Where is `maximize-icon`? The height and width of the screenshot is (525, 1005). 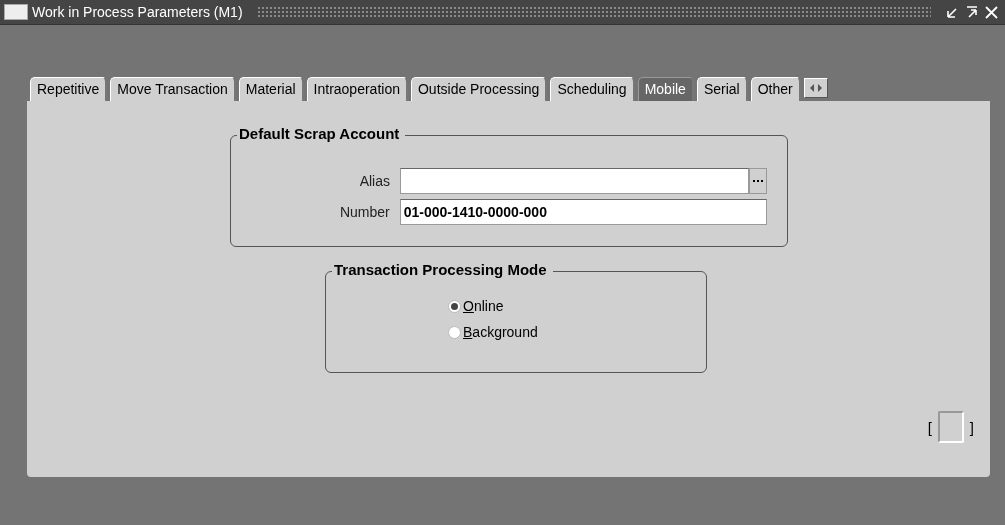 maximize-icon is located at coordinates (972, 12).